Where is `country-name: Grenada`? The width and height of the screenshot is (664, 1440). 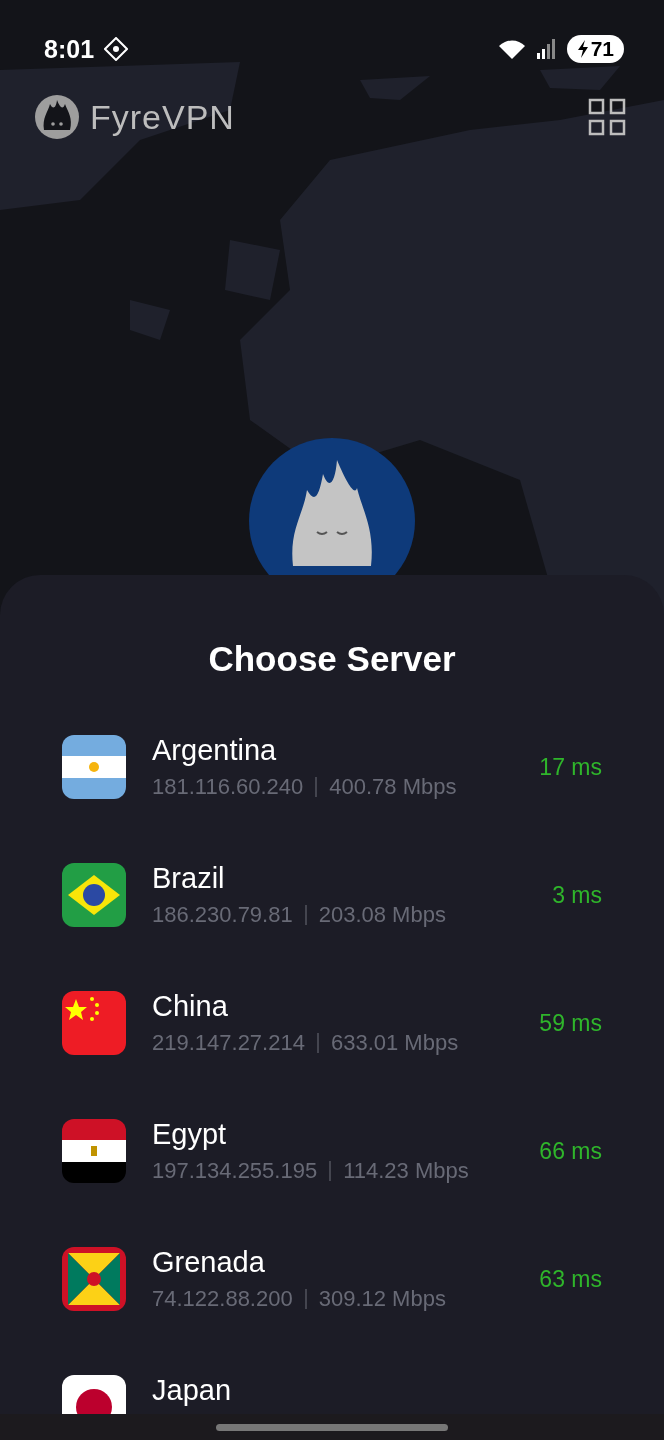 country-name: Grenada is located at coordinates (209, 1263).